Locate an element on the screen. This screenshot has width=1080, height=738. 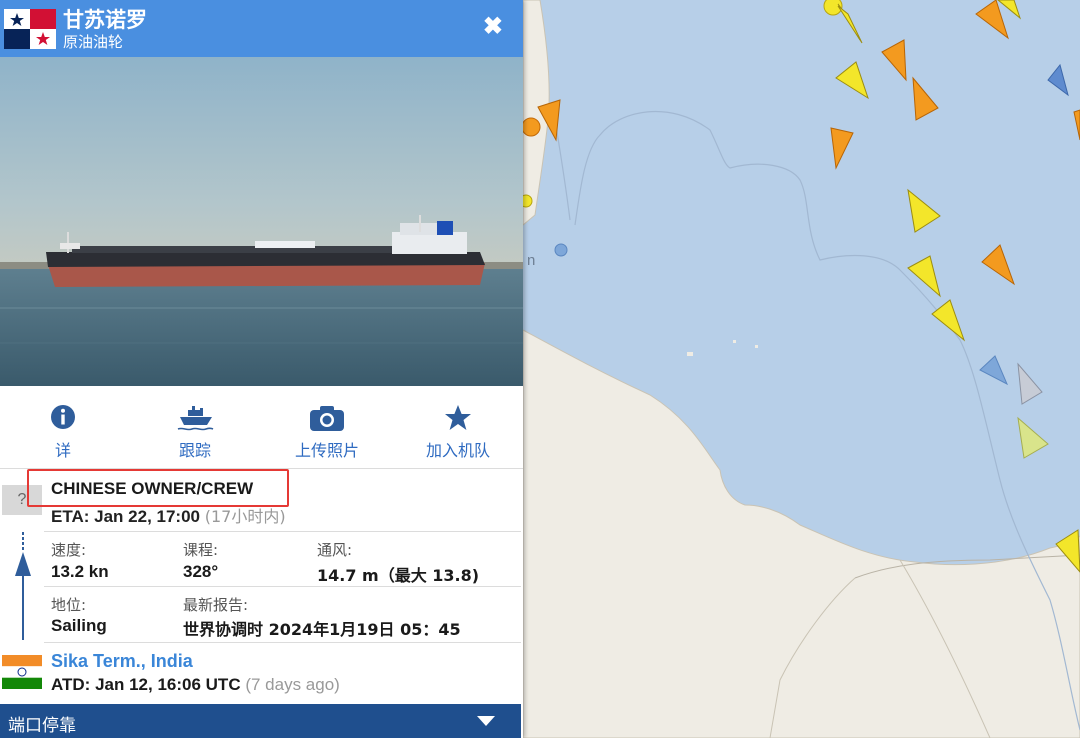
speed-value: 13.2 kn is located at coordinates (80, 571).